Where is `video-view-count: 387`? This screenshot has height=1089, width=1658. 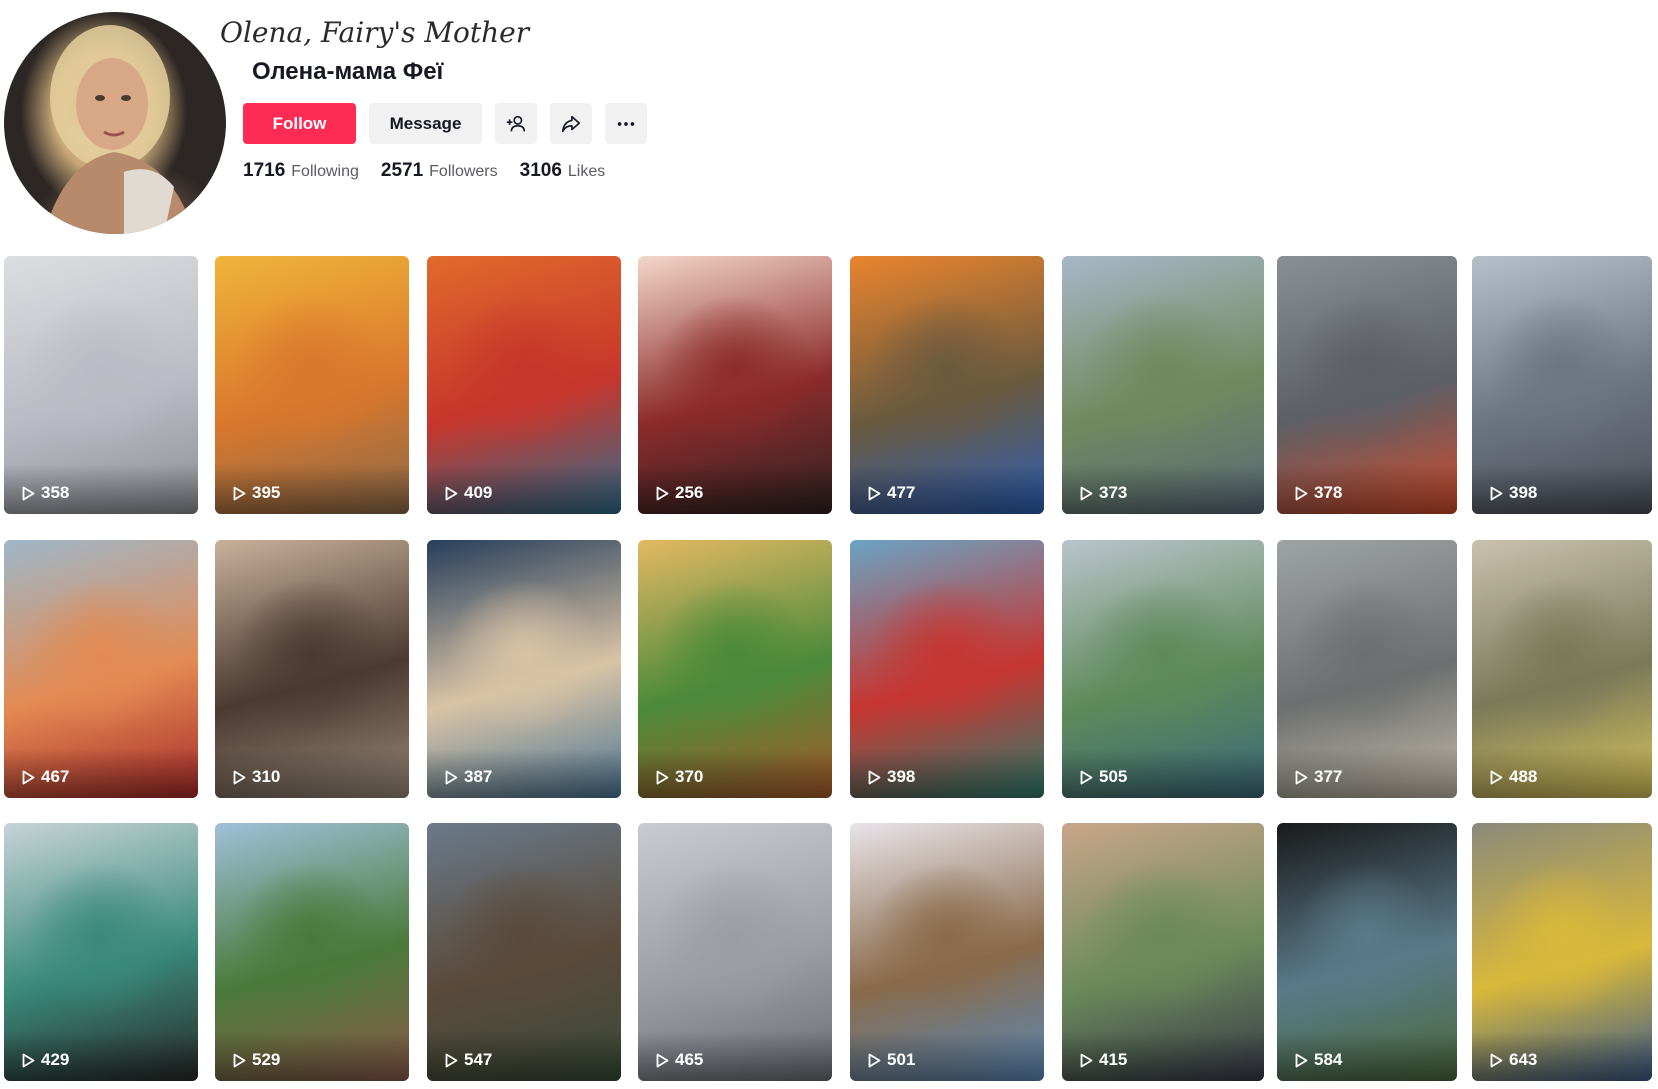 video-view-count: 387 is located at coordinates (468, 777).